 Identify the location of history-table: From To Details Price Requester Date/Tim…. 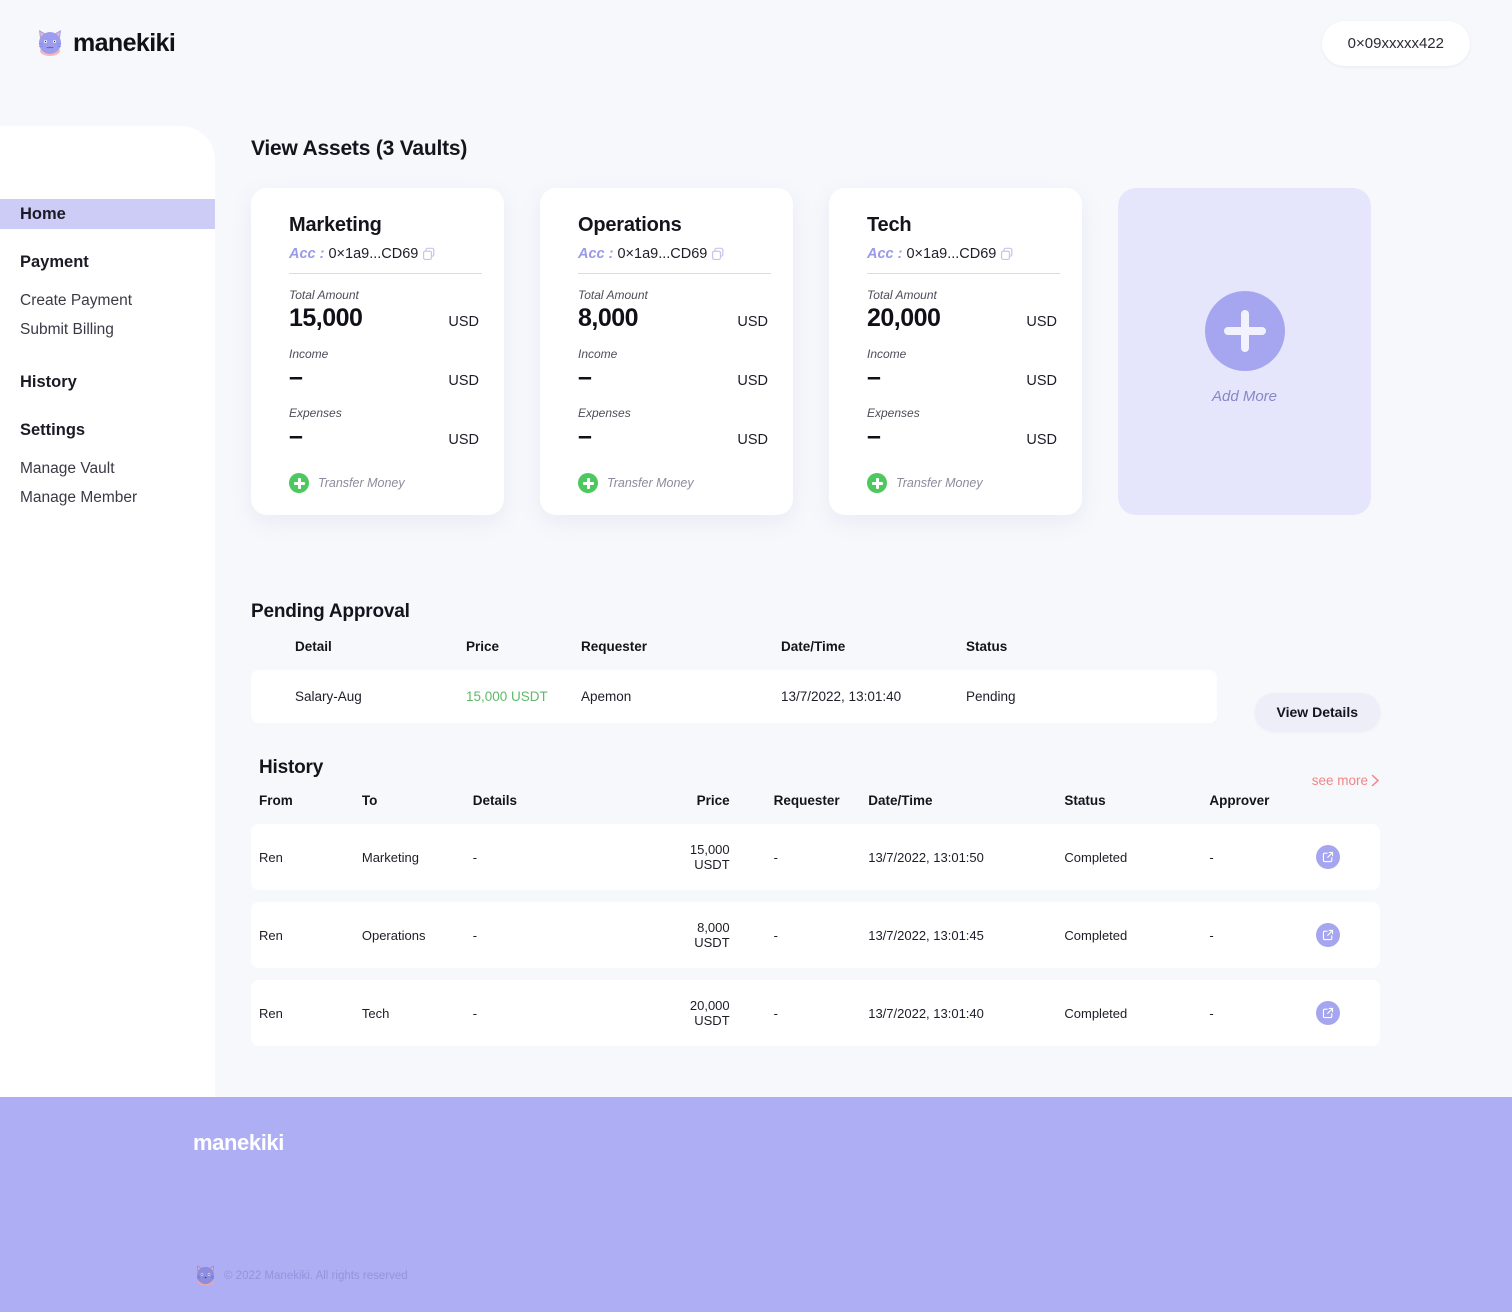
(815, 919).